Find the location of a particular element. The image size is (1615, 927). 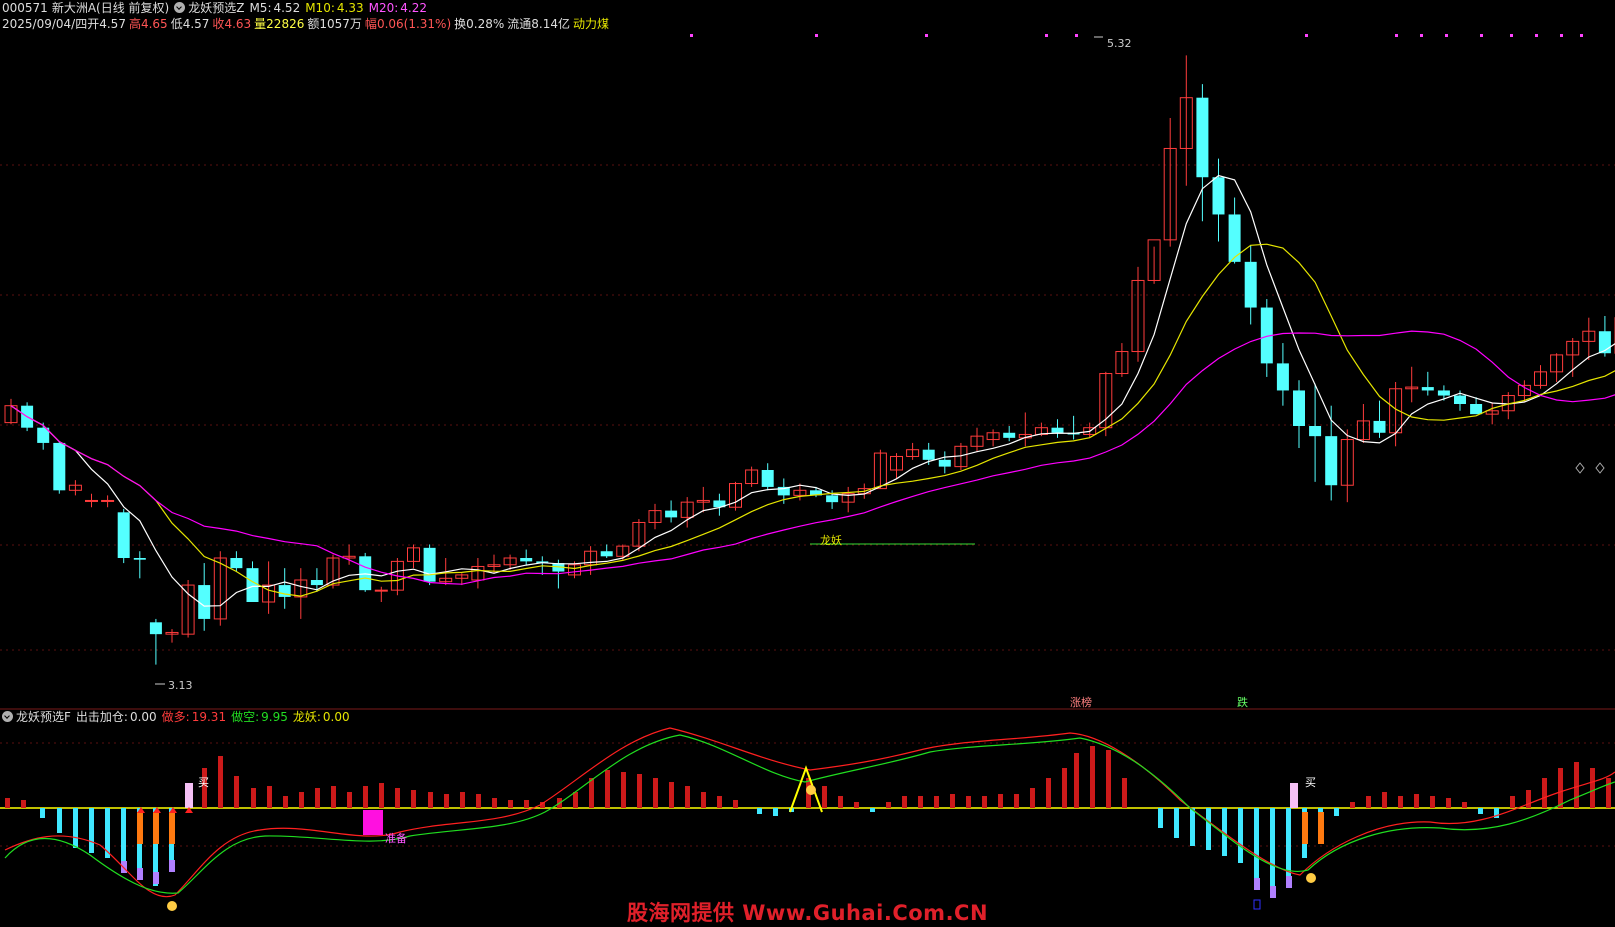

diamond-icon is located at coordinates (1580, 468).